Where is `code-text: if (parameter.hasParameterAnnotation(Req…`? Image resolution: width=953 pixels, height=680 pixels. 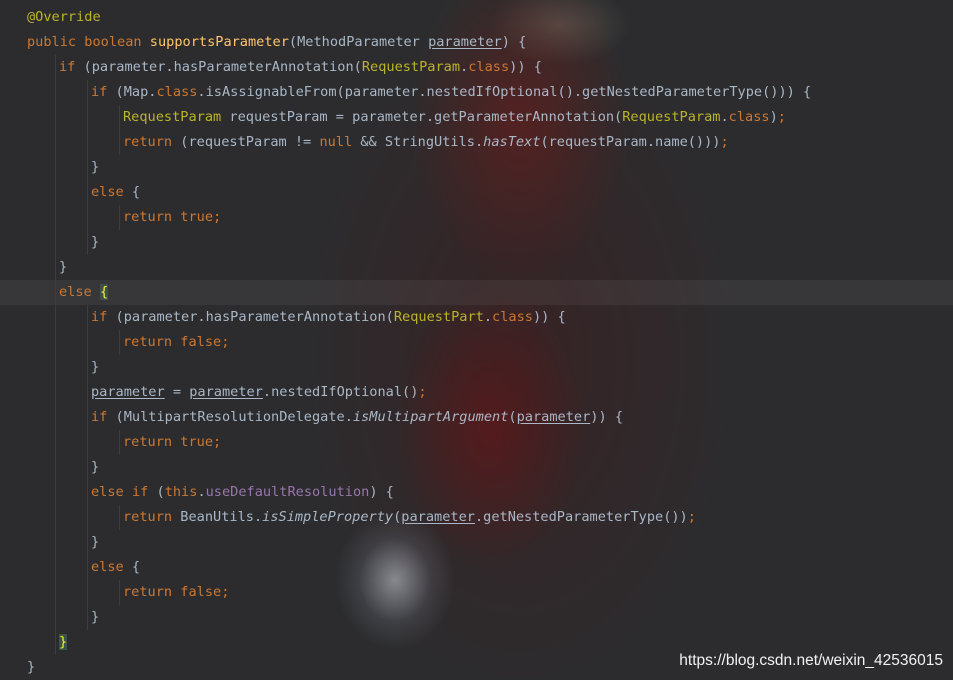 code-text: if (parameter.hasParameterAnnotation(Req… is located at coordinates (328, 317).